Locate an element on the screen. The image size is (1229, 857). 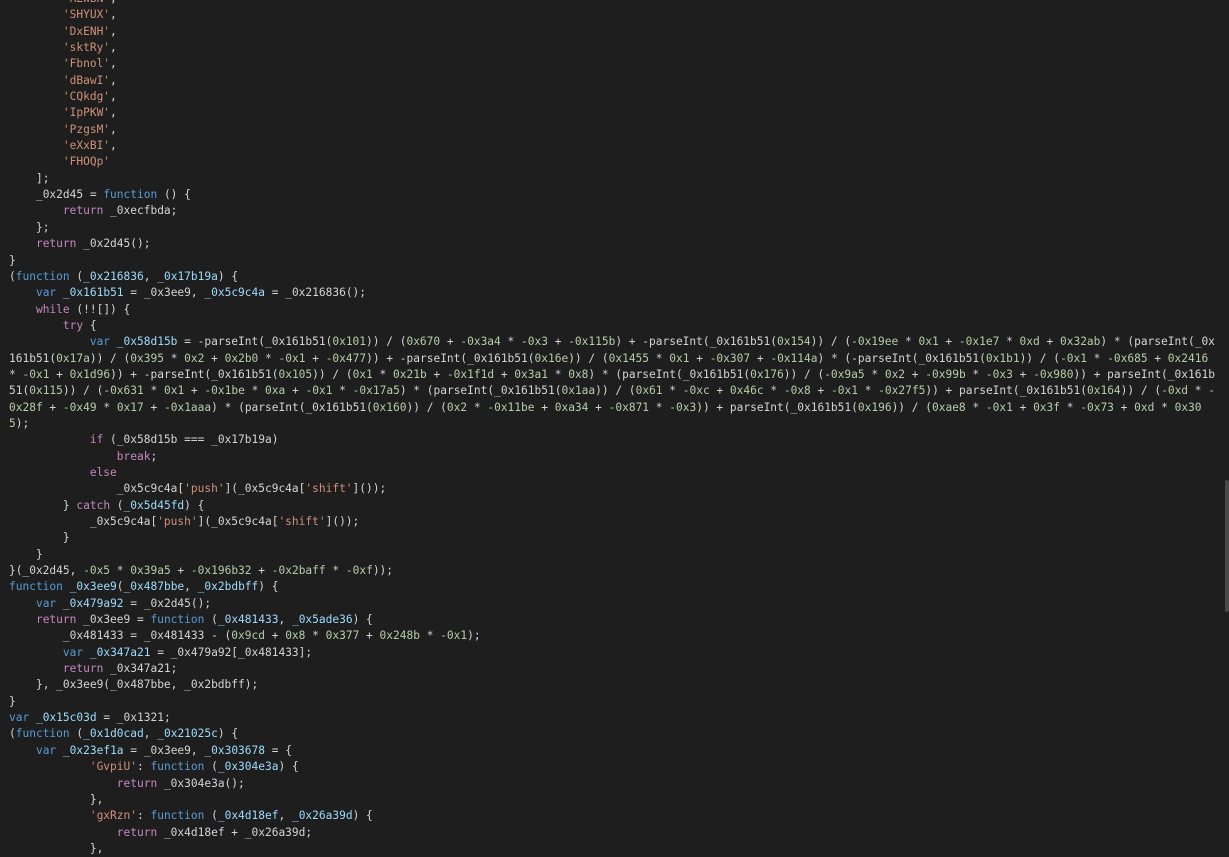
code-token: _0x5c9c4a[ is located at coordinates (83, 521).